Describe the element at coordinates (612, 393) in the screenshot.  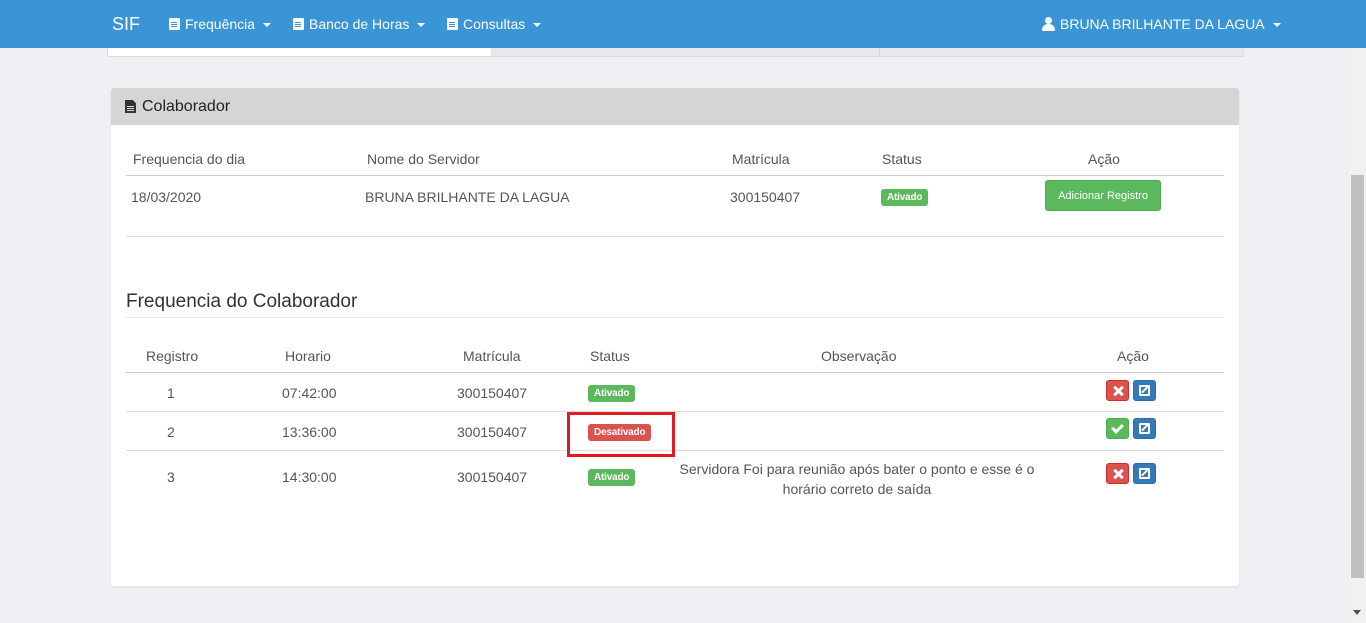
I see `freq-row-1-status-badge: Ativado` at that location.